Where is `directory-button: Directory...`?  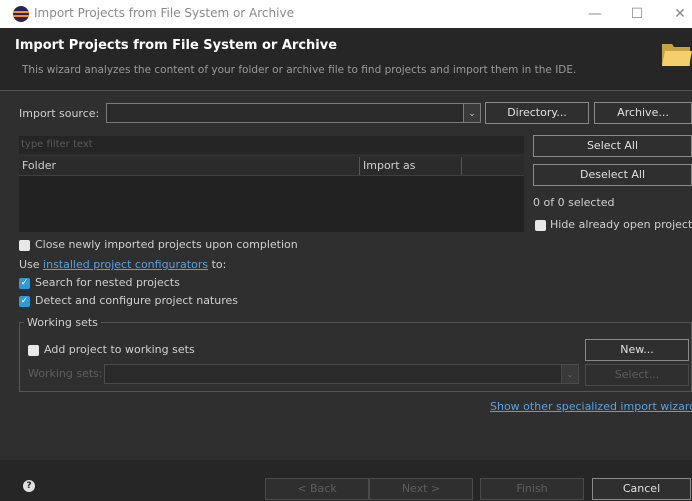 directory-button: Directory... is located at coordinates (537, 113).